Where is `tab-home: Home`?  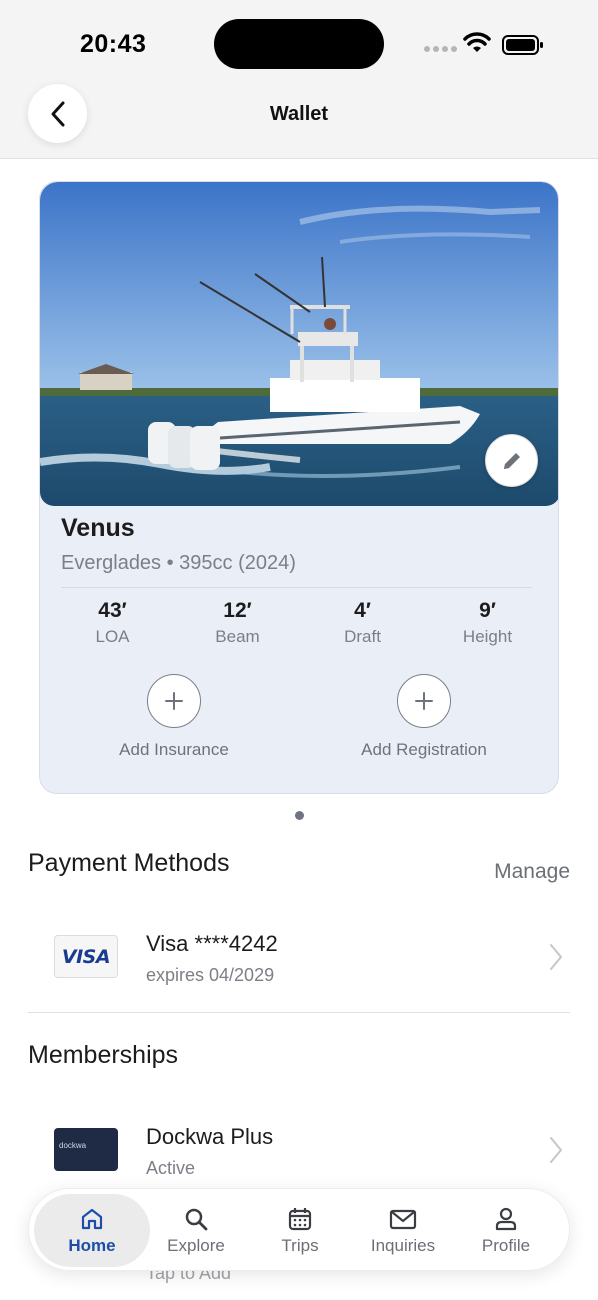 tab-home: Home is located at coordinates (92, 1230).